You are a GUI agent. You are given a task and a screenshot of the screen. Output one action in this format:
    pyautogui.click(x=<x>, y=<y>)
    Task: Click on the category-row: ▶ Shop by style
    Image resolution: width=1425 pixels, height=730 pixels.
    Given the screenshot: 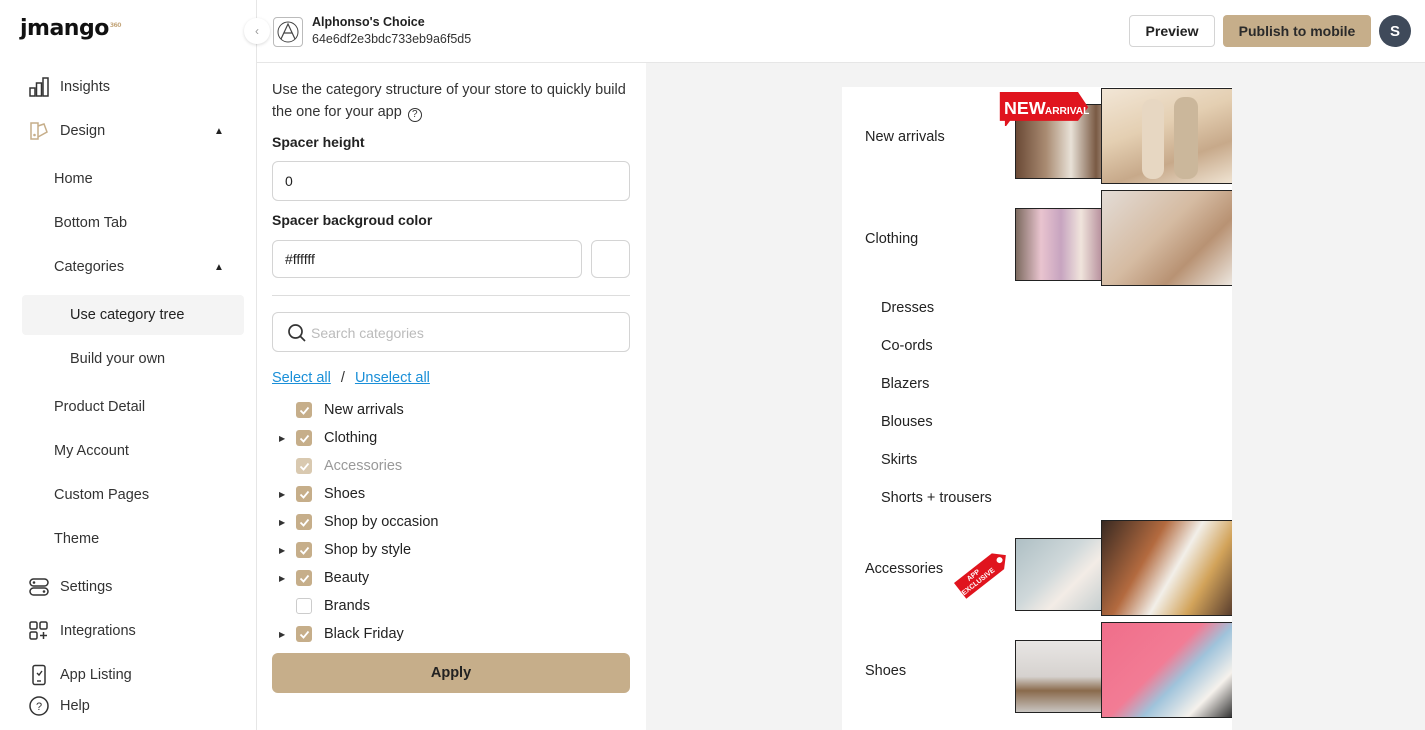 What is the action you would take?
    pyautogui.click(x=447, y=550)
    